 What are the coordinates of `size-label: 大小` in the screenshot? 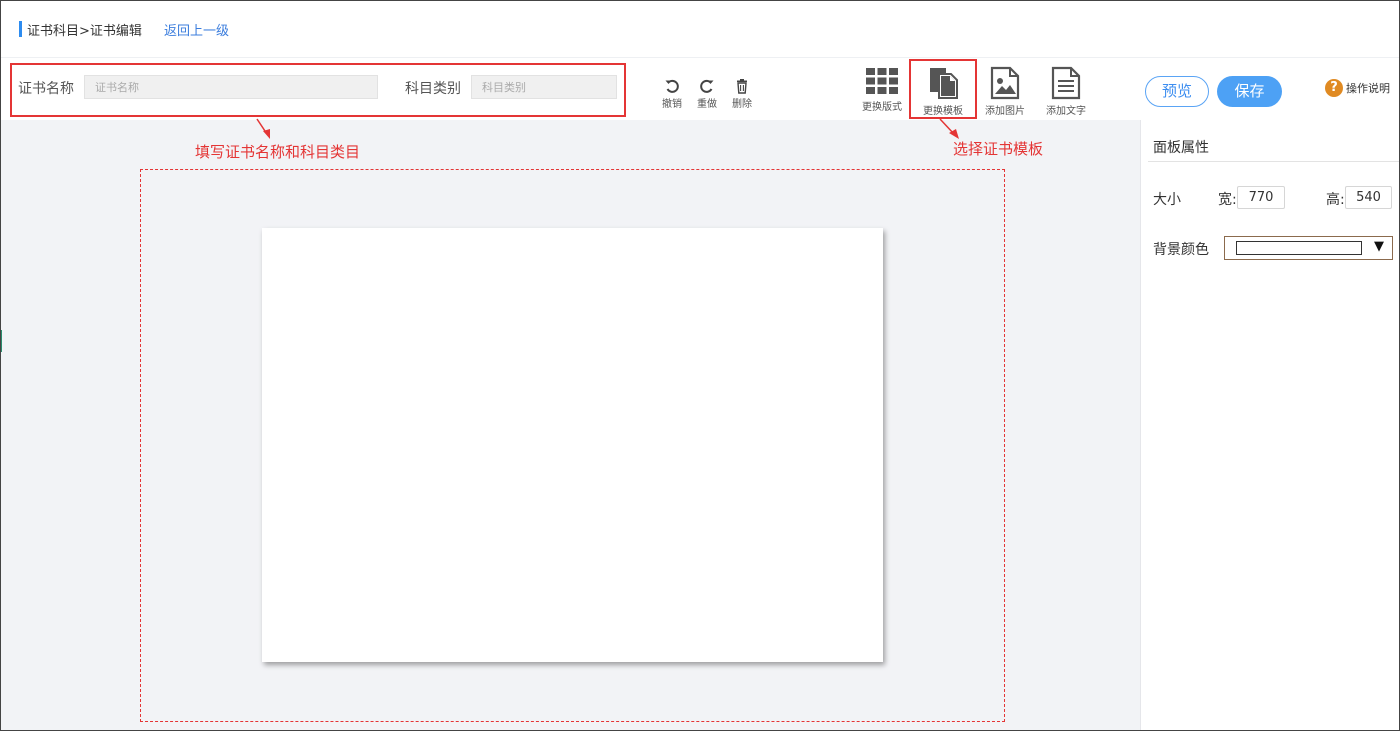 It's located at (1167, 200).